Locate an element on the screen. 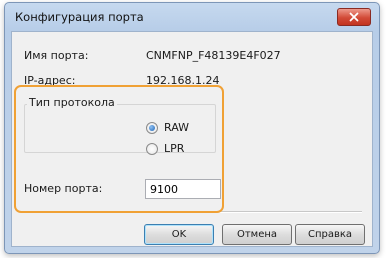 This screenshot has width=390, height=258. radio-raw-button is located at coordinates (152, 128).